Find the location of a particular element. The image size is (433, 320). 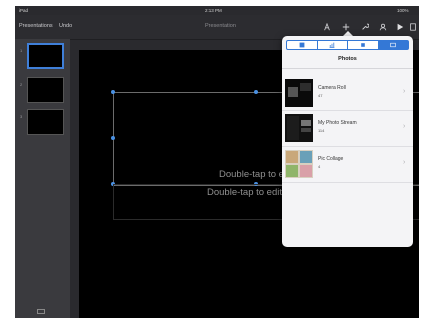

album-name: My Photo Stream is located at coordinates (337, 123).